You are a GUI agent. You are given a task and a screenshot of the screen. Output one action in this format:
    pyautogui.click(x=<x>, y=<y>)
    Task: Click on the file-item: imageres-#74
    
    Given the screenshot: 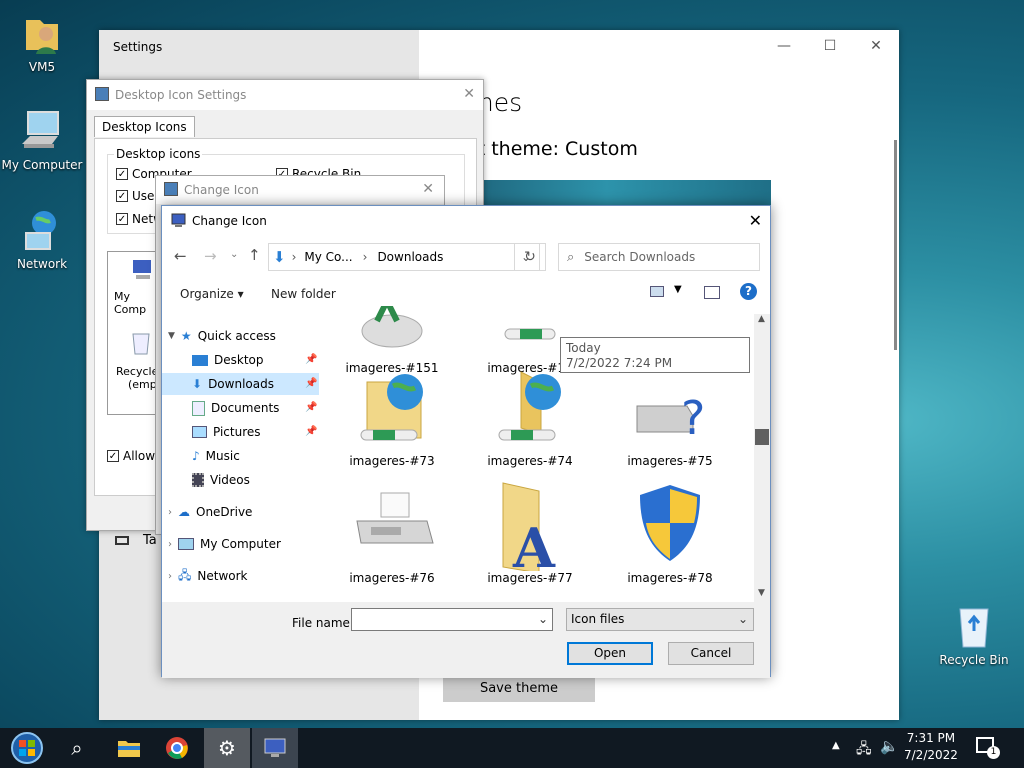 What is the action you would take?
    pyautogui.click(x=530, y=416)
    